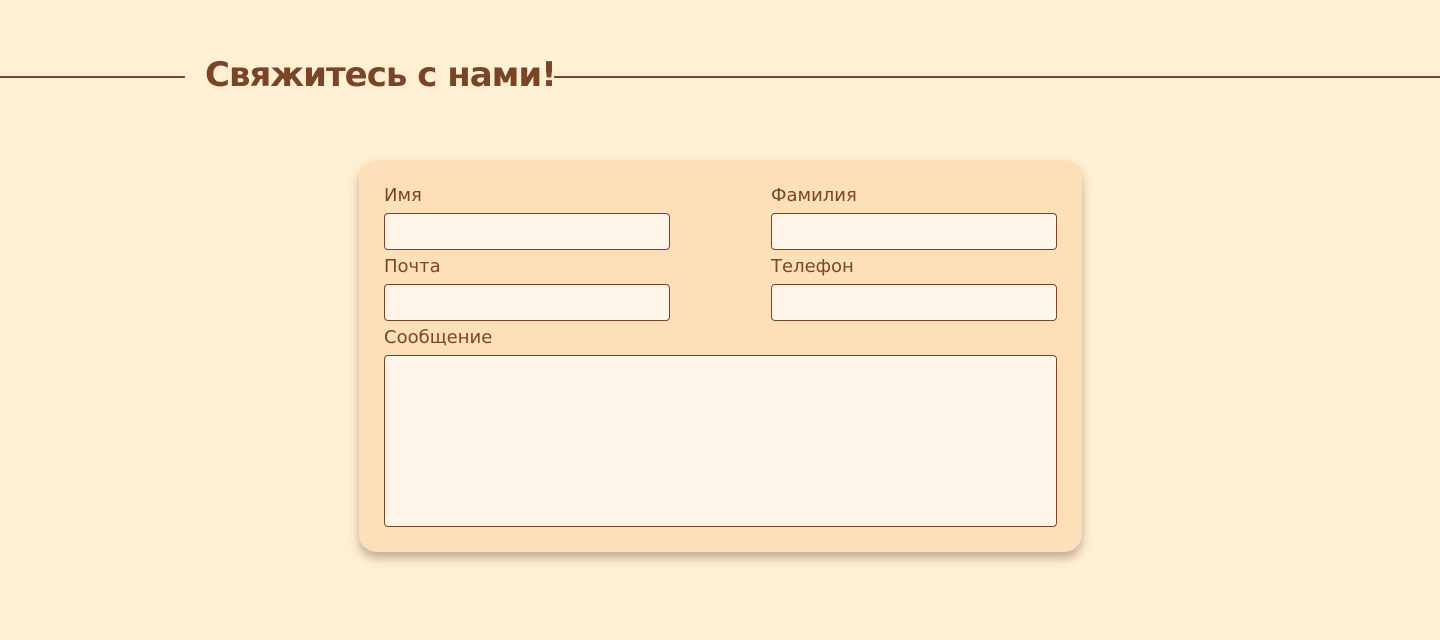 The width and height of the screenshot is (1440, 640). What do you see at coordinates (527, 231) in the screenshot?
I see `first-name-input` at bounding box center [527, 231].